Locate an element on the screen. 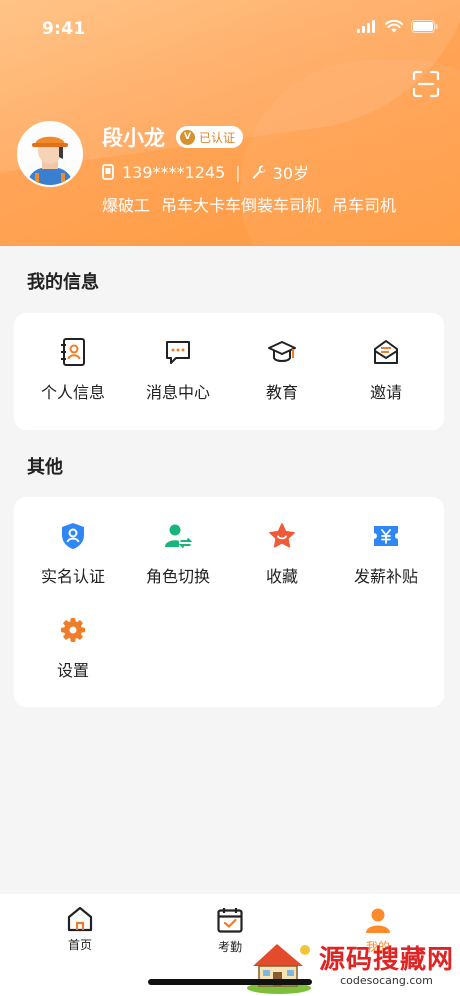  watermark: 源码搜藏网 codesocang.com is located at coordinates (349, 966).